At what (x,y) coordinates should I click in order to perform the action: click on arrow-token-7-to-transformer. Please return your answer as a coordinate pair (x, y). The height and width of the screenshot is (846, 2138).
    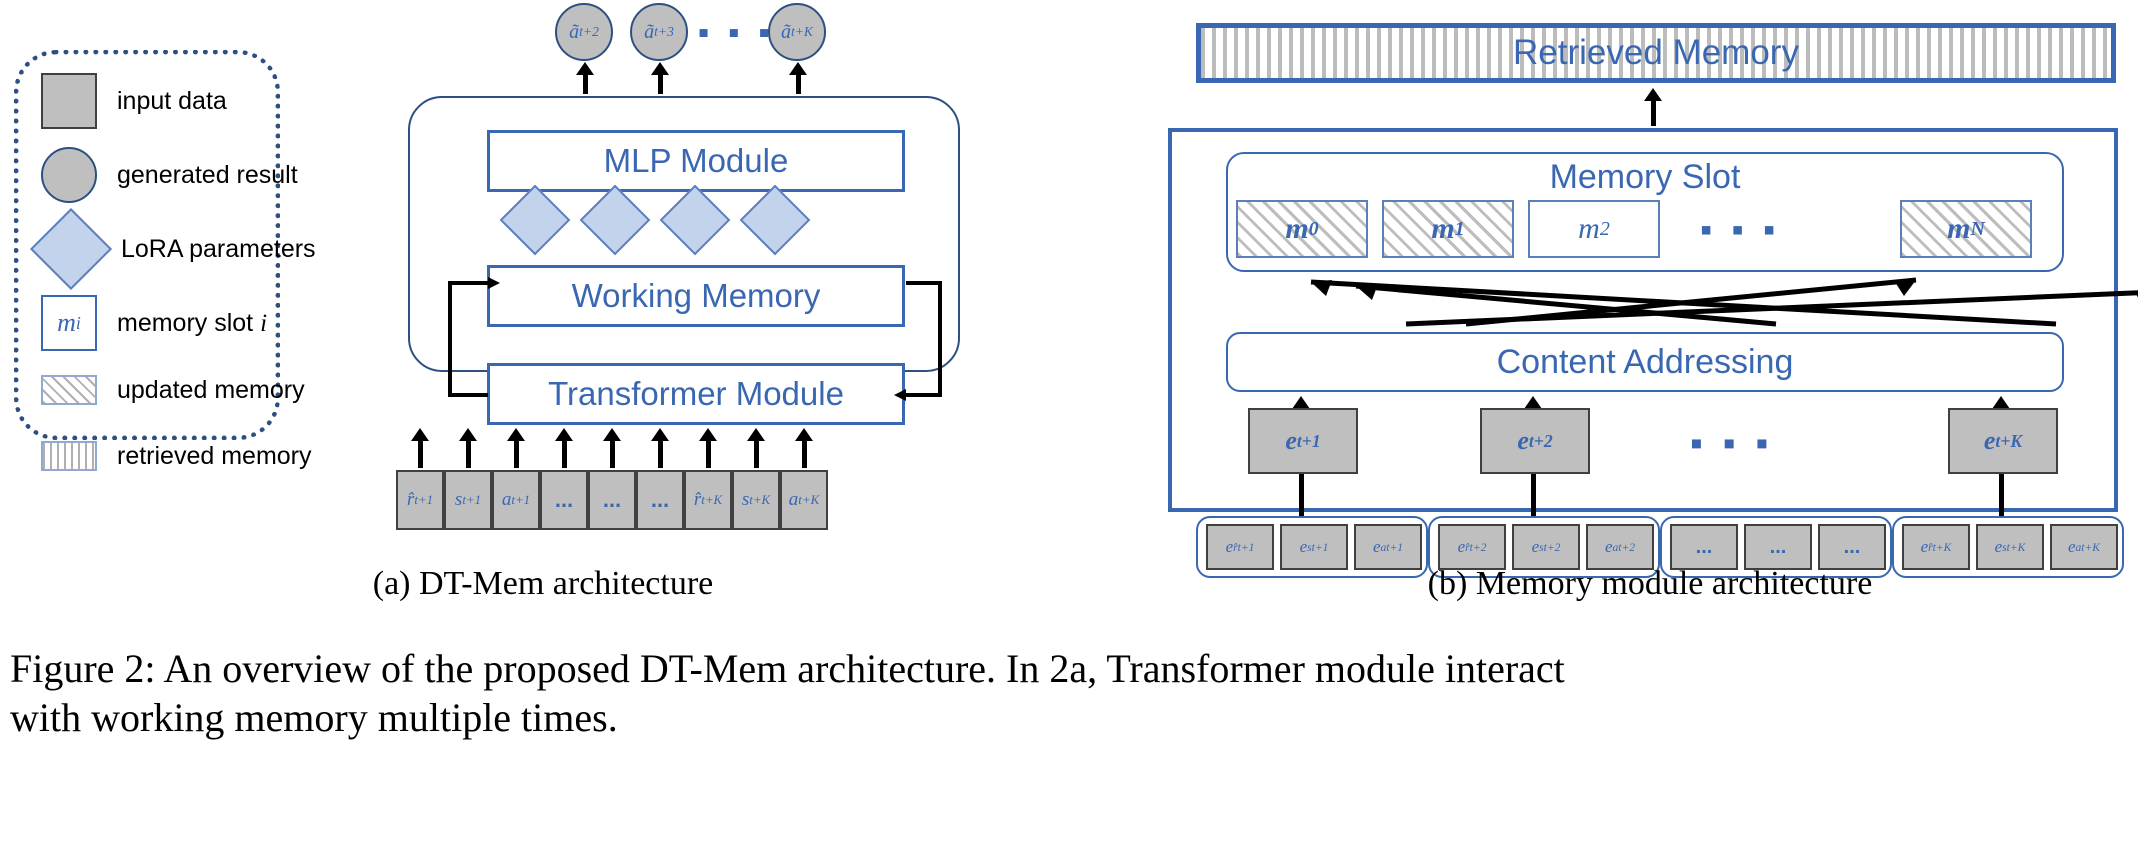
    Looking at the image, I should click on (756, 448).